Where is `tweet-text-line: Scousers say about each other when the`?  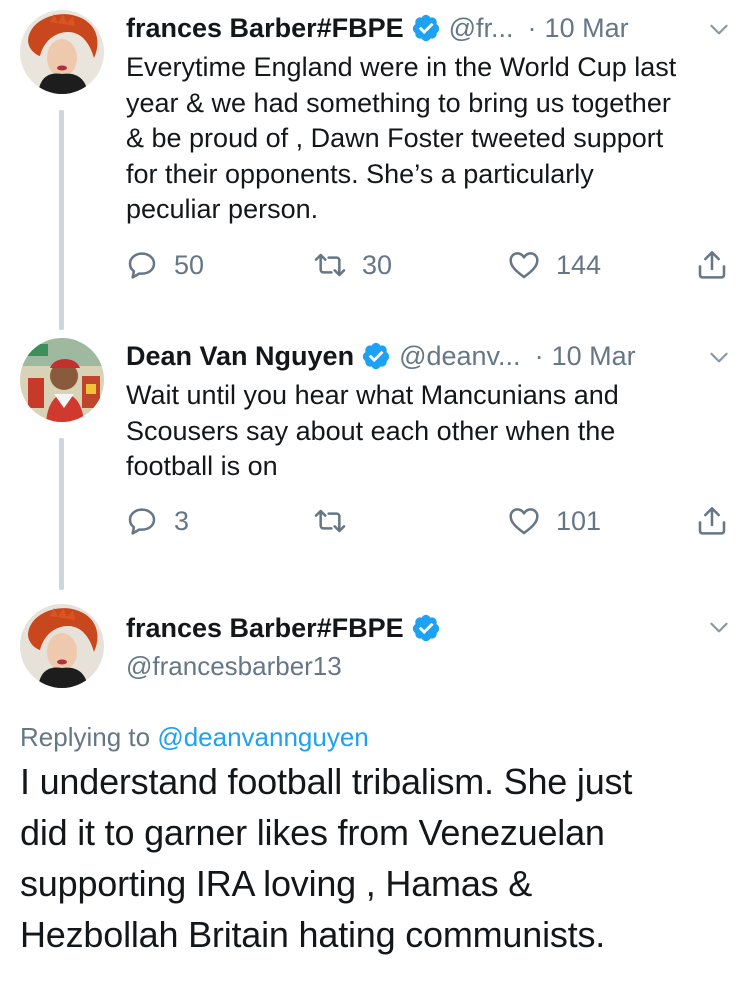 tweet-text-line: Scousers say about each other when the is located at coordinates (371, 430).